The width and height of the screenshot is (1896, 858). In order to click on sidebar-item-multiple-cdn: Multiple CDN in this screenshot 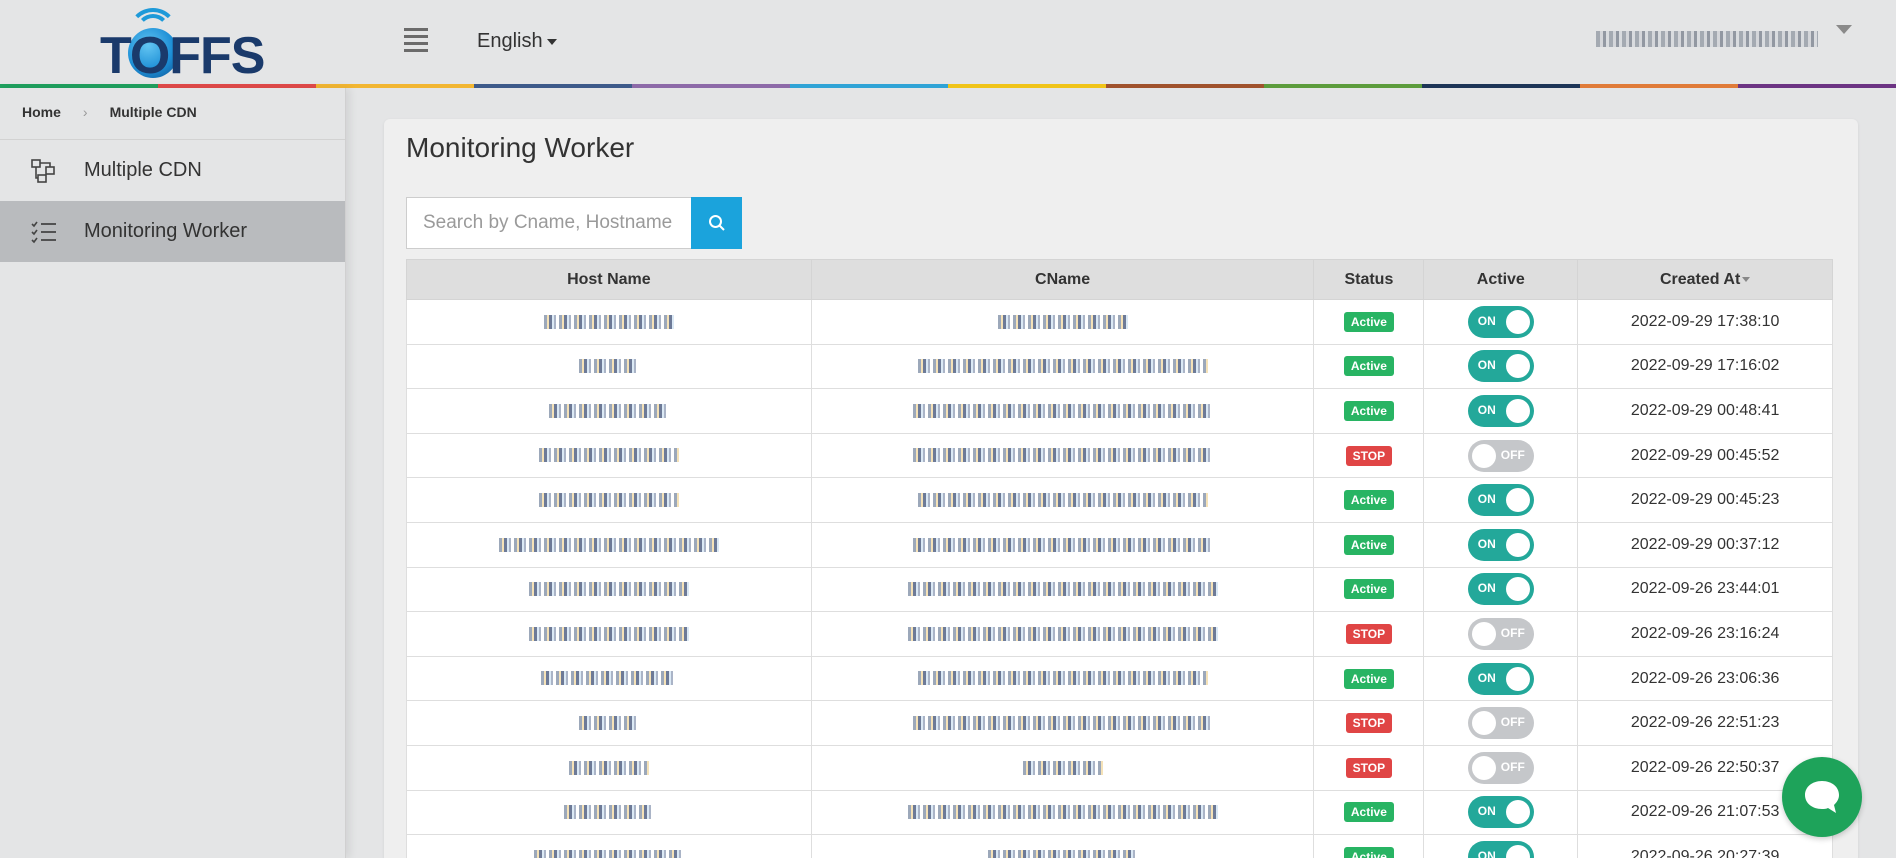, I will do `click(172, 170)`.